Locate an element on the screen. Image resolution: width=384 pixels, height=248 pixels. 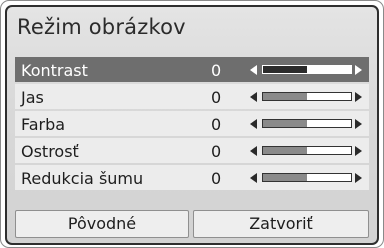
setting-row-farba: Farba 0 is located at coordinates (192, 123).